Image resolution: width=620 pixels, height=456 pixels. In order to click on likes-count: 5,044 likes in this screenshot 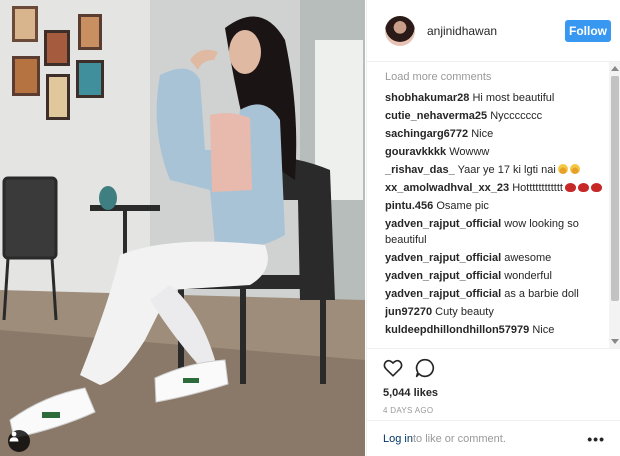, I will do `click(494, 393)`.